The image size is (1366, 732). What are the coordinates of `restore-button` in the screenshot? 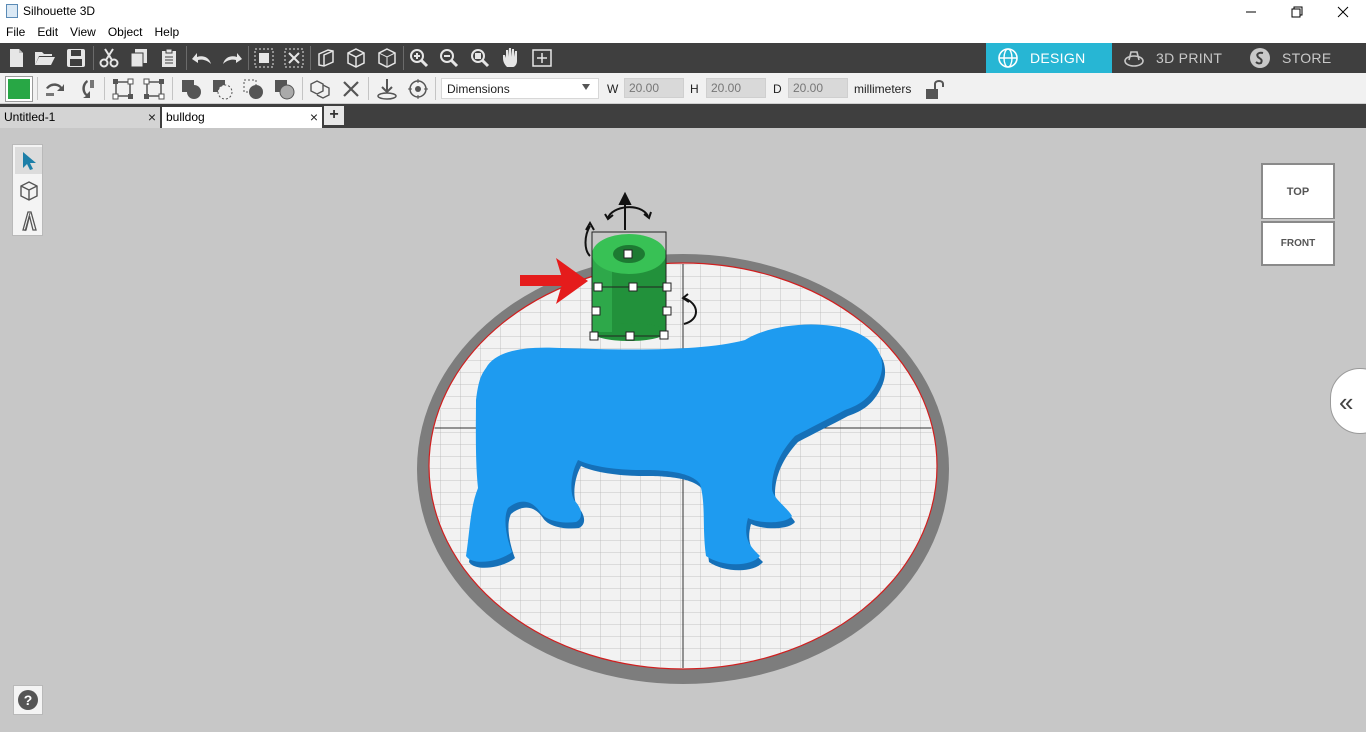 It's located at (1297, 11).